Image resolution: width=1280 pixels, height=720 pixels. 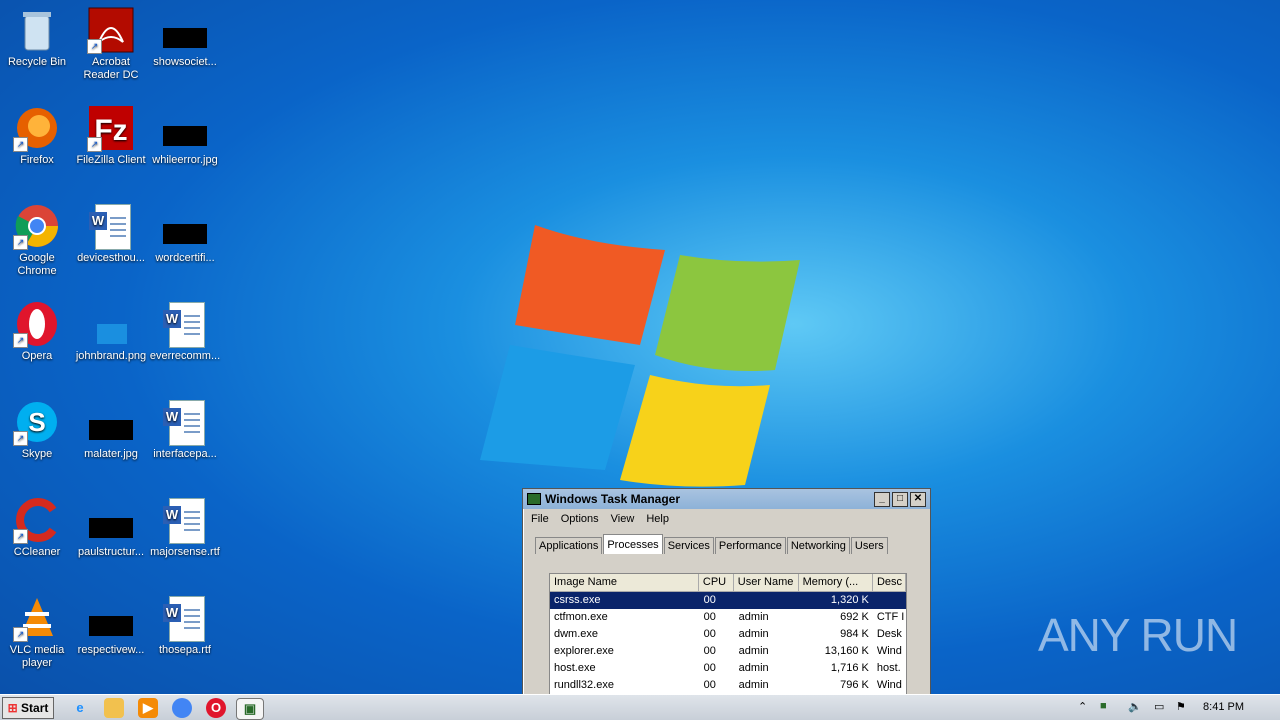 I want to click on tab-services: Services, so click(x=688, y=545).